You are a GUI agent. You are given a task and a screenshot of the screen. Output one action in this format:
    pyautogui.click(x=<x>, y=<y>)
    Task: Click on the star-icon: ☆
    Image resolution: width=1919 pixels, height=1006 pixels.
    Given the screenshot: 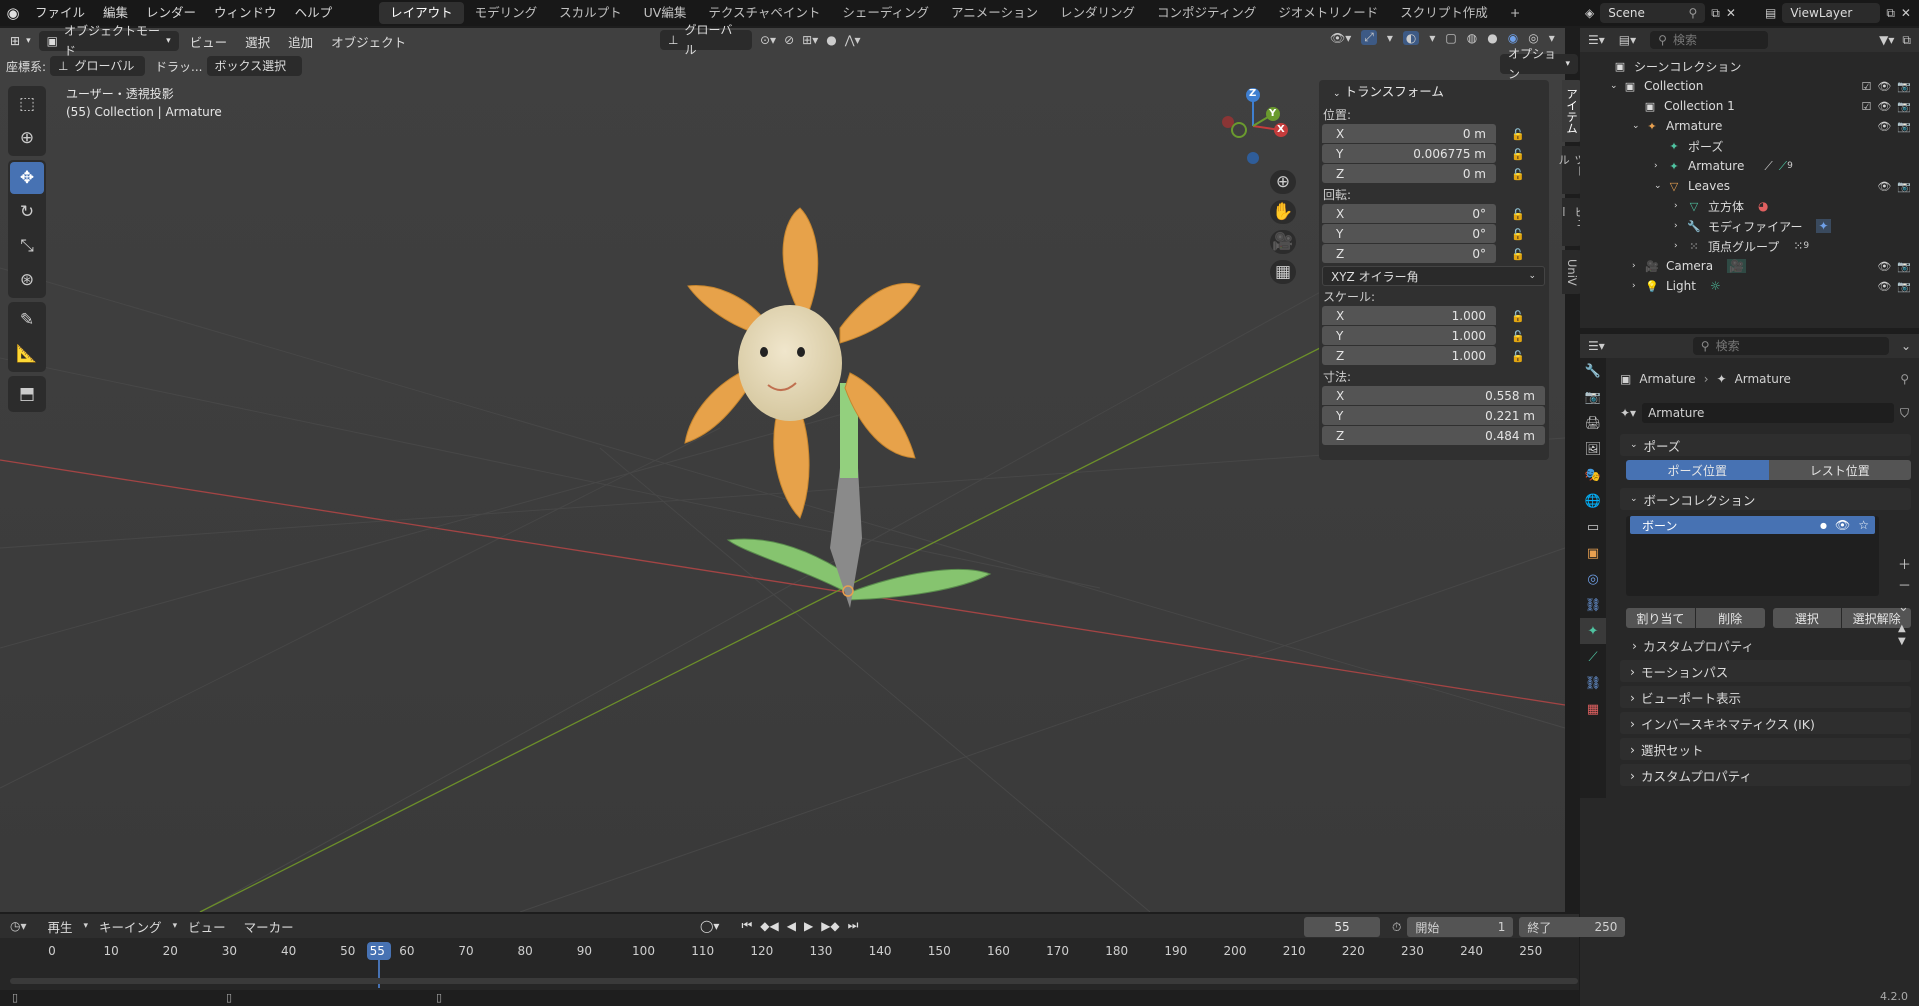 What is the action you would take?
    pyautogui.click(x=1863, y=525)
    